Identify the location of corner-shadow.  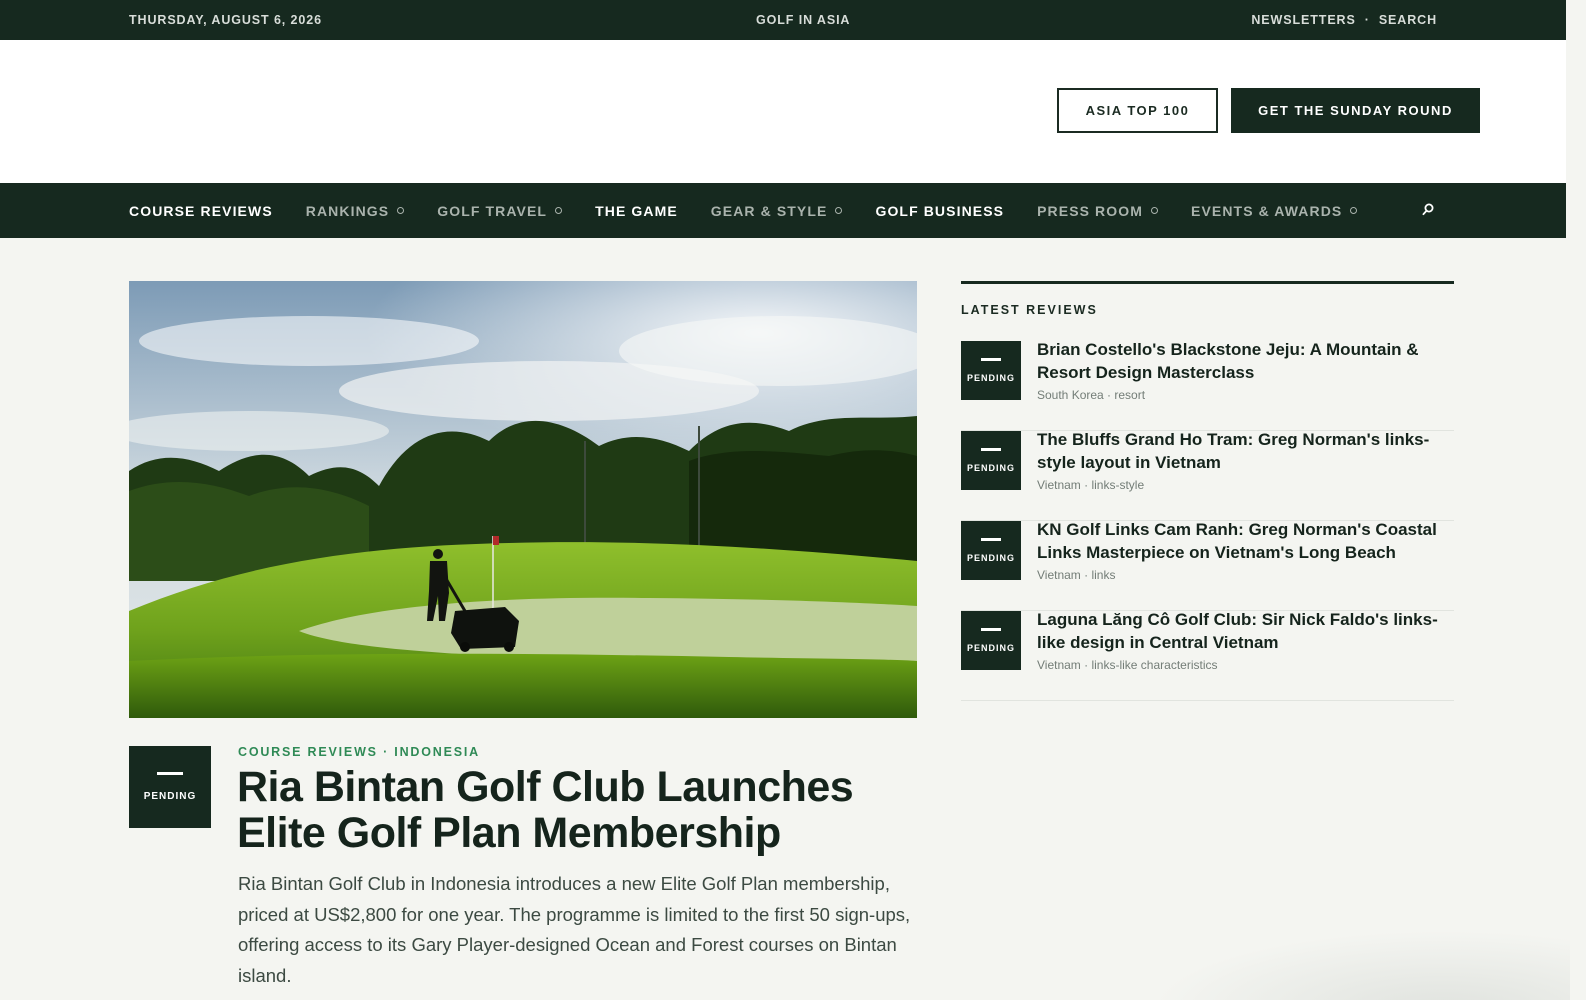
(1360, 965).